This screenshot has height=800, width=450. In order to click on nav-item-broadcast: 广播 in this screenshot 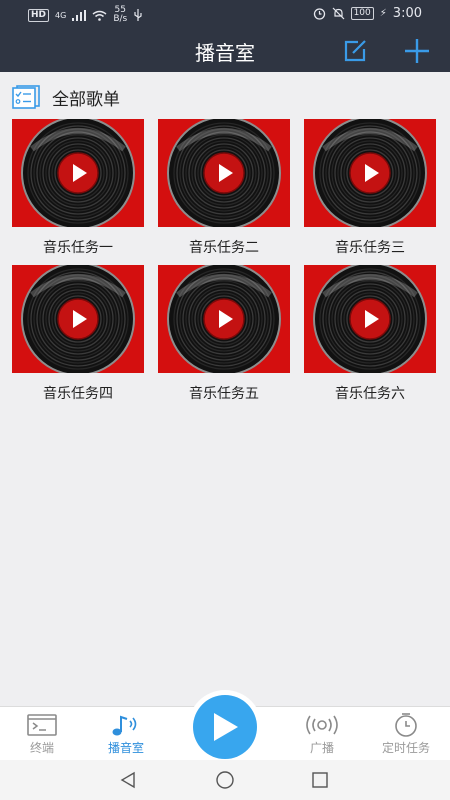, I will do `click(322, 734)`.